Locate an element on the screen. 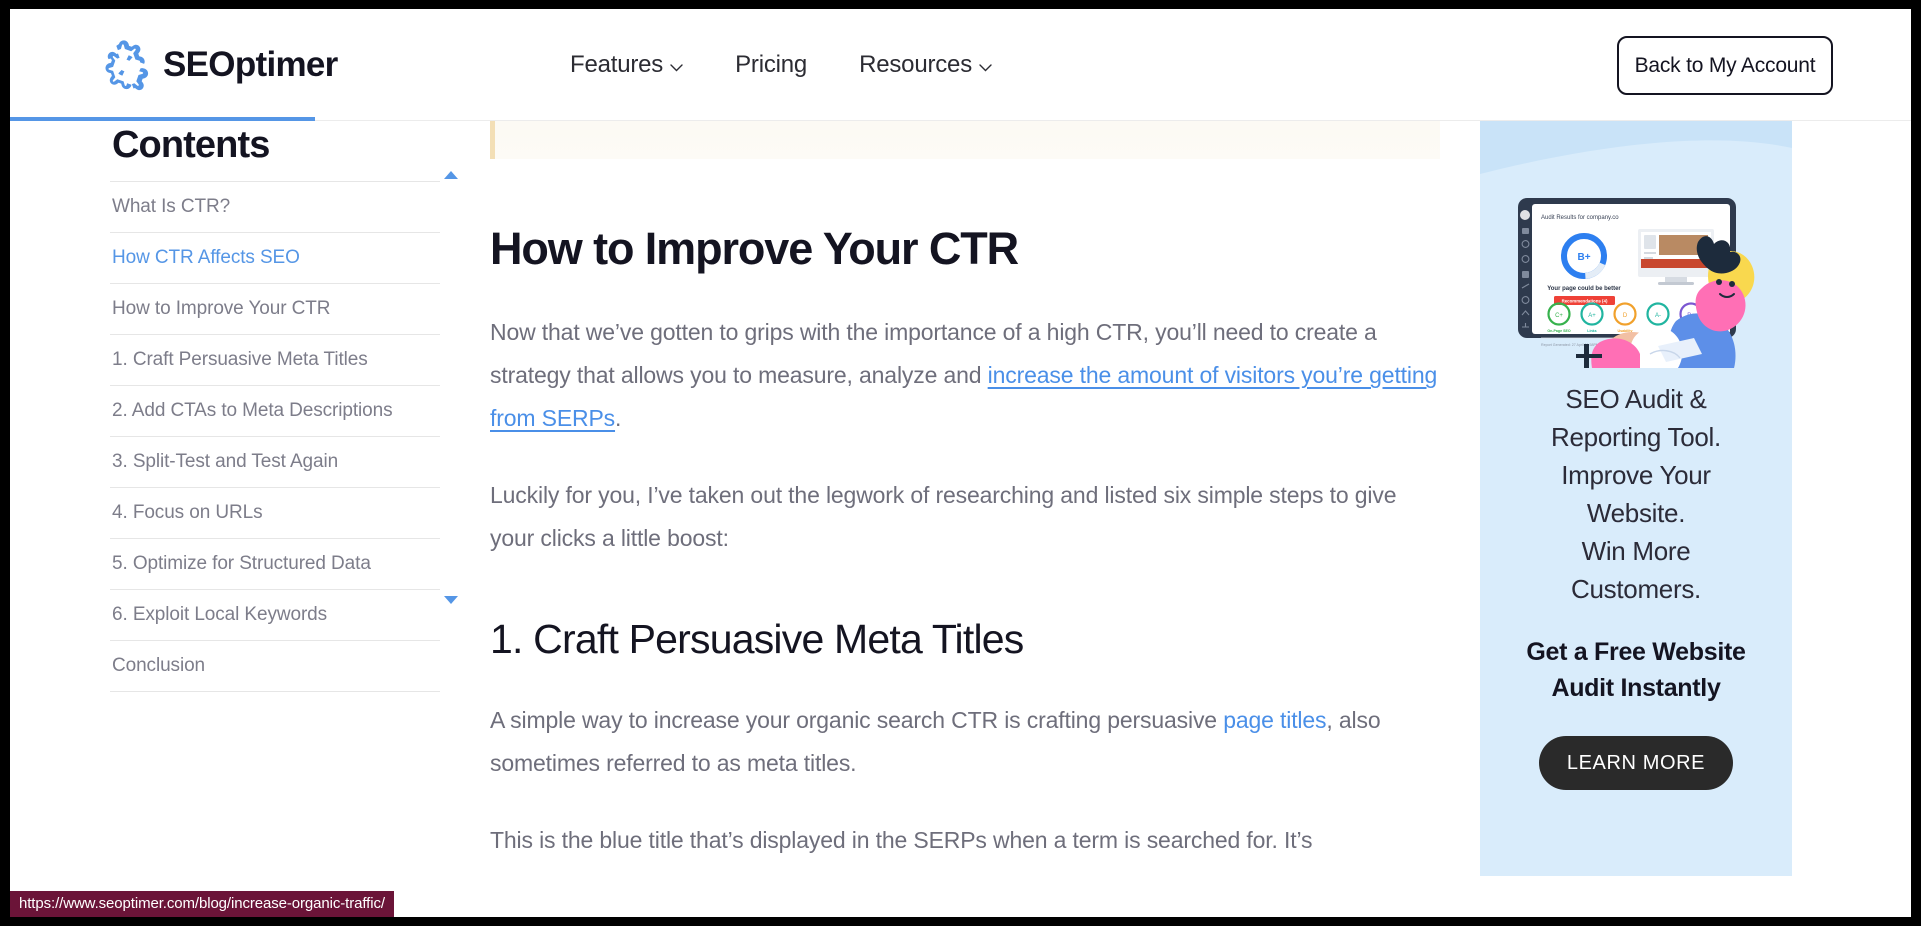 This screenshot has width=1921, height=926. toc-item-what-is-ctr: What Is CTR? is located at coordinates (275, 206).